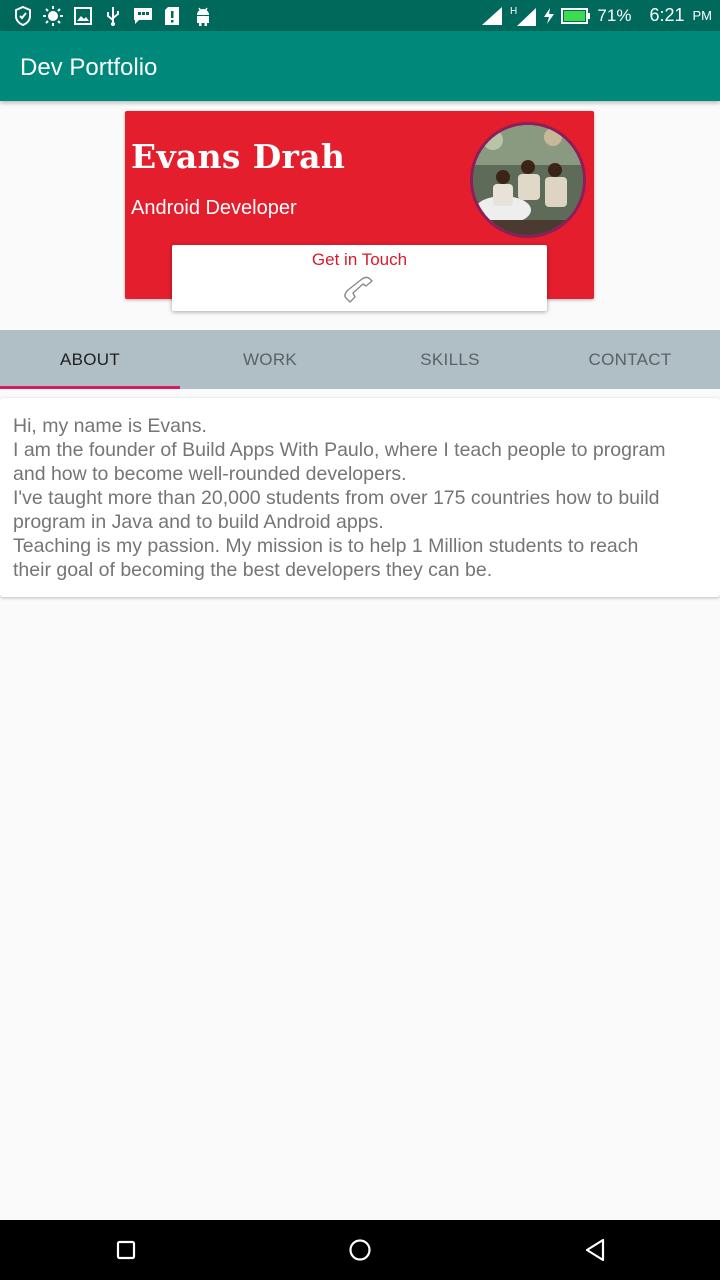 Image resolution: width=720 pixels, height=1280 pixels. Describe the element at coordinates (360, 15) in the screenshot. I see `status-bar: H 71% 6:21 PM` at that location.